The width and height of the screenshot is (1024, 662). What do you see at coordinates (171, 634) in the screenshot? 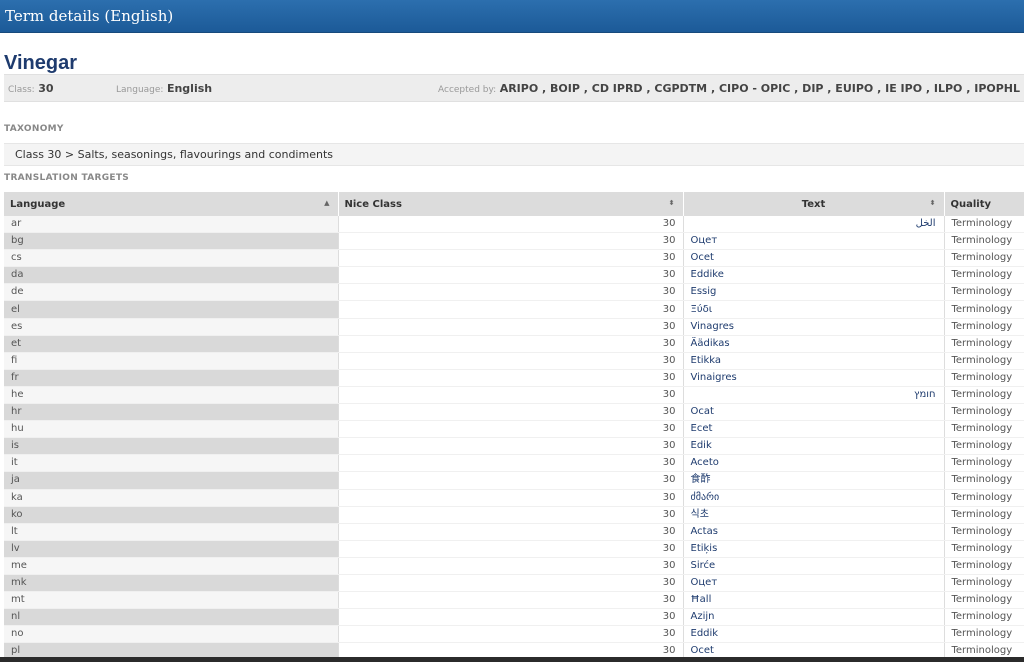
I see `language-cell: no` at bounding box center [171, 634].